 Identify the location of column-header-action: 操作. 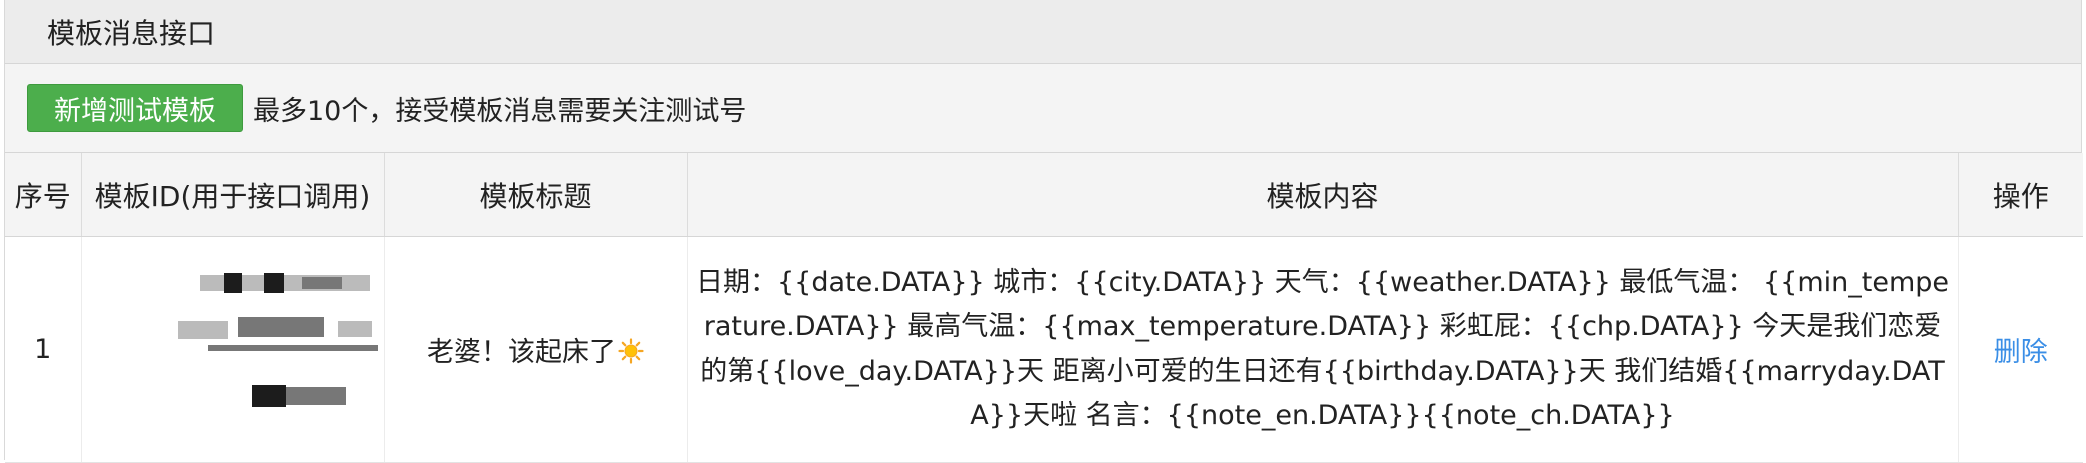
(2020, 195).